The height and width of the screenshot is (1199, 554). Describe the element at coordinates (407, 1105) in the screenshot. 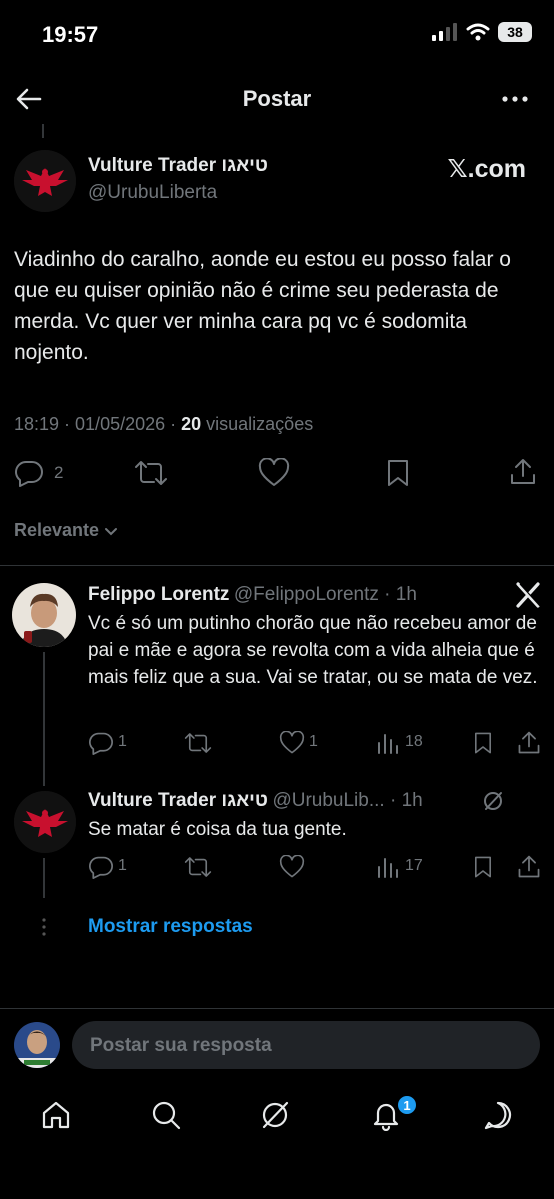

I see `notification-badge: 1` at that location.